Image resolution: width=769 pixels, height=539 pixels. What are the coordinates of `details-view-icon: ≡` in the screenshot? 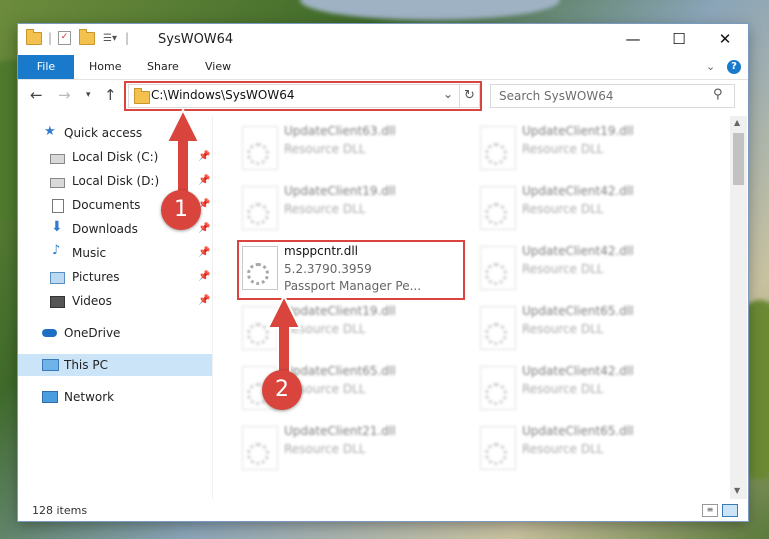 It's located at (710, 510).